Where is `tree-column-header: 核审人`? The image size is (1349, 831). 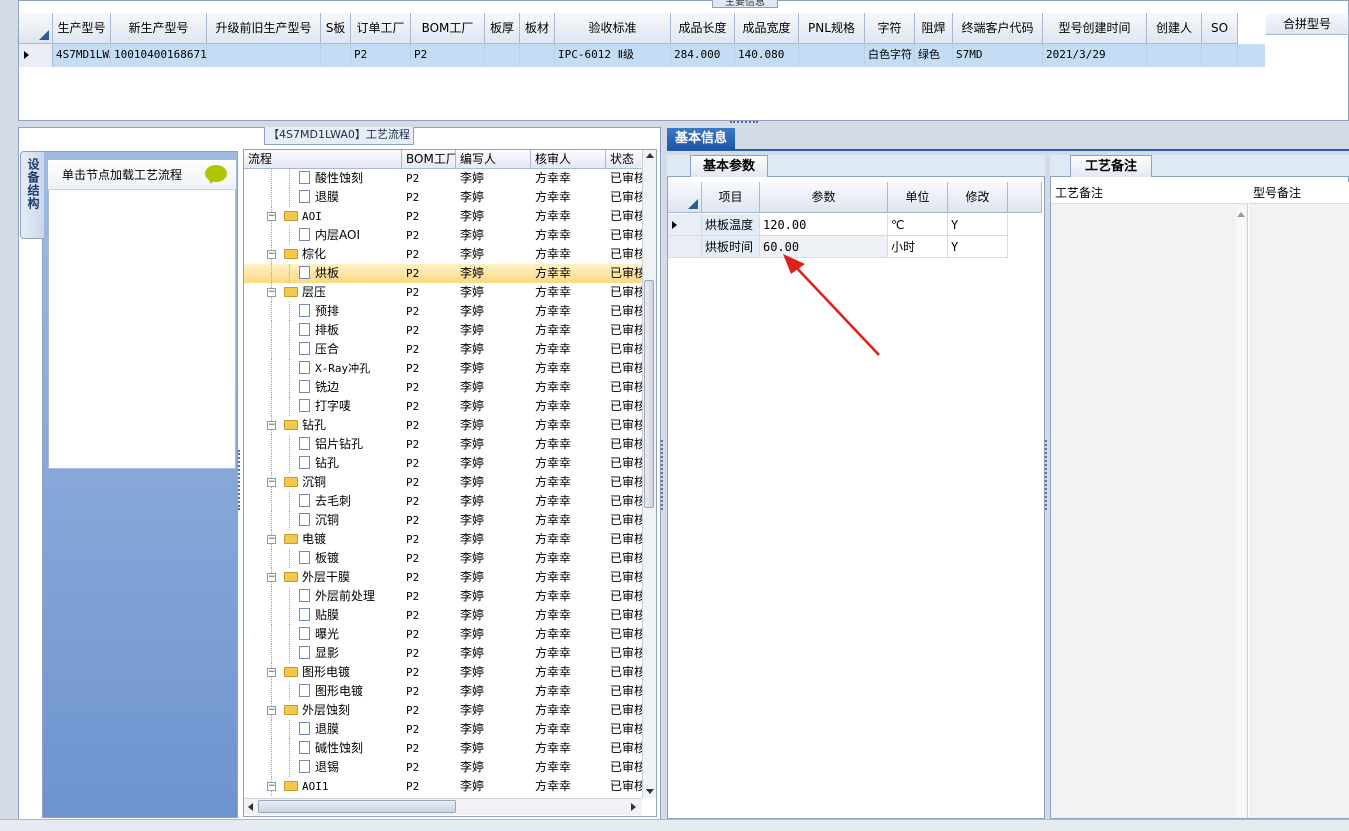
tree-column-header: 核审人 is located at coordinates (568, 159).